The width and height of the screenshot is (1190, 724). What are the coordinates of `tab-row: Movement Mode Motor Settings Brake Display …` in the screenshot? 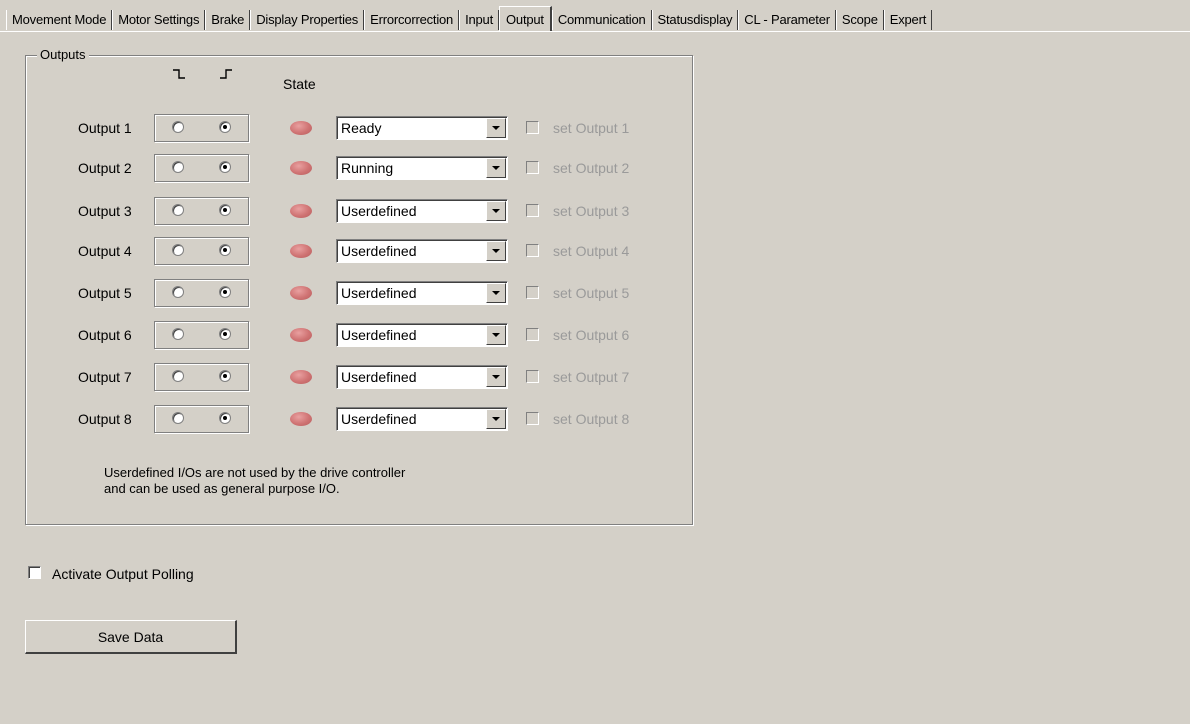 It's located at (469, 19).